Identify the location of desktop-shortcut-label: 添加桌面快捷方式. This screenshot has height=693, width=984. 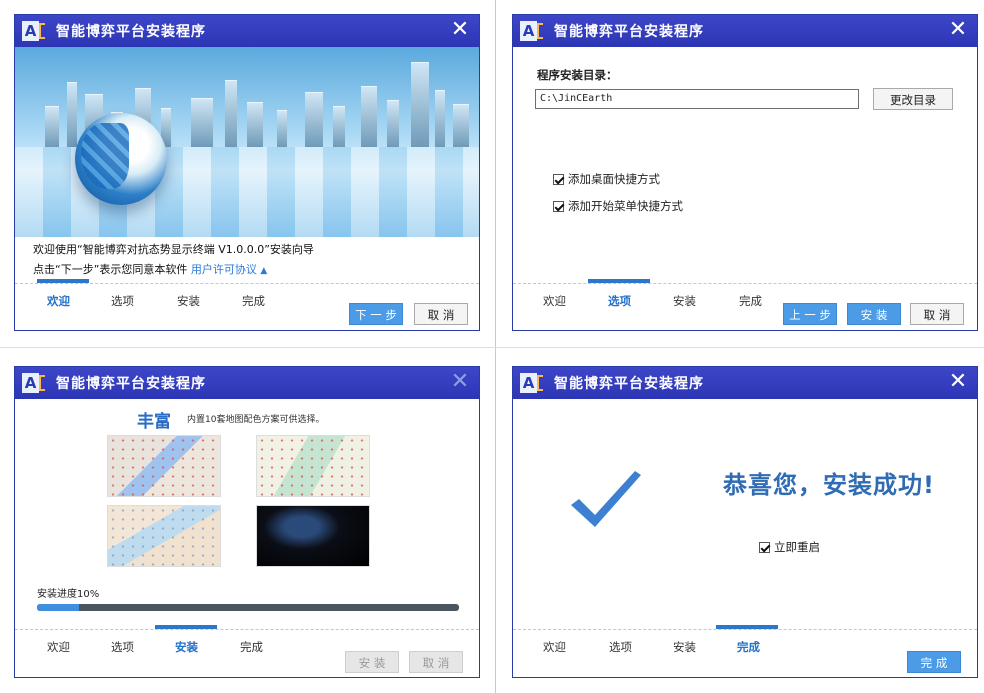
(614, 179).